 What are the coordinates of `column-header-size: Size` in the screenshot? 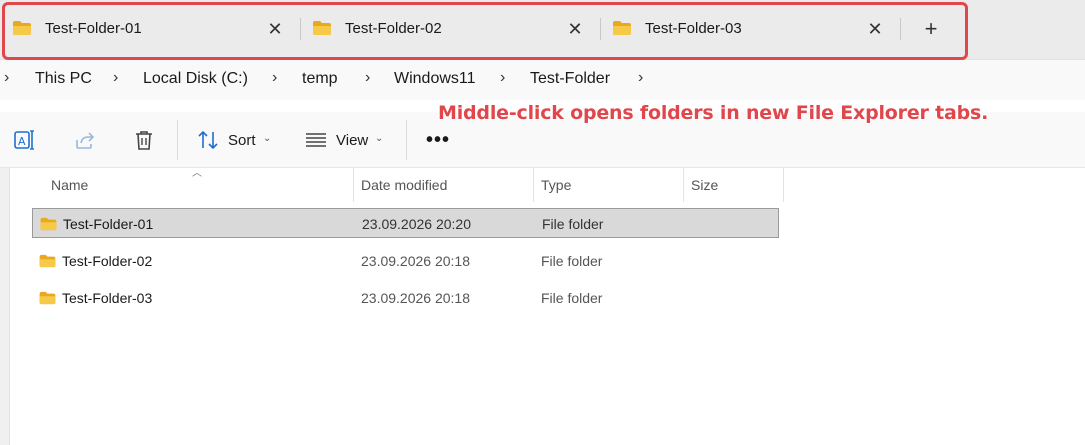 It's located at (704, 185).